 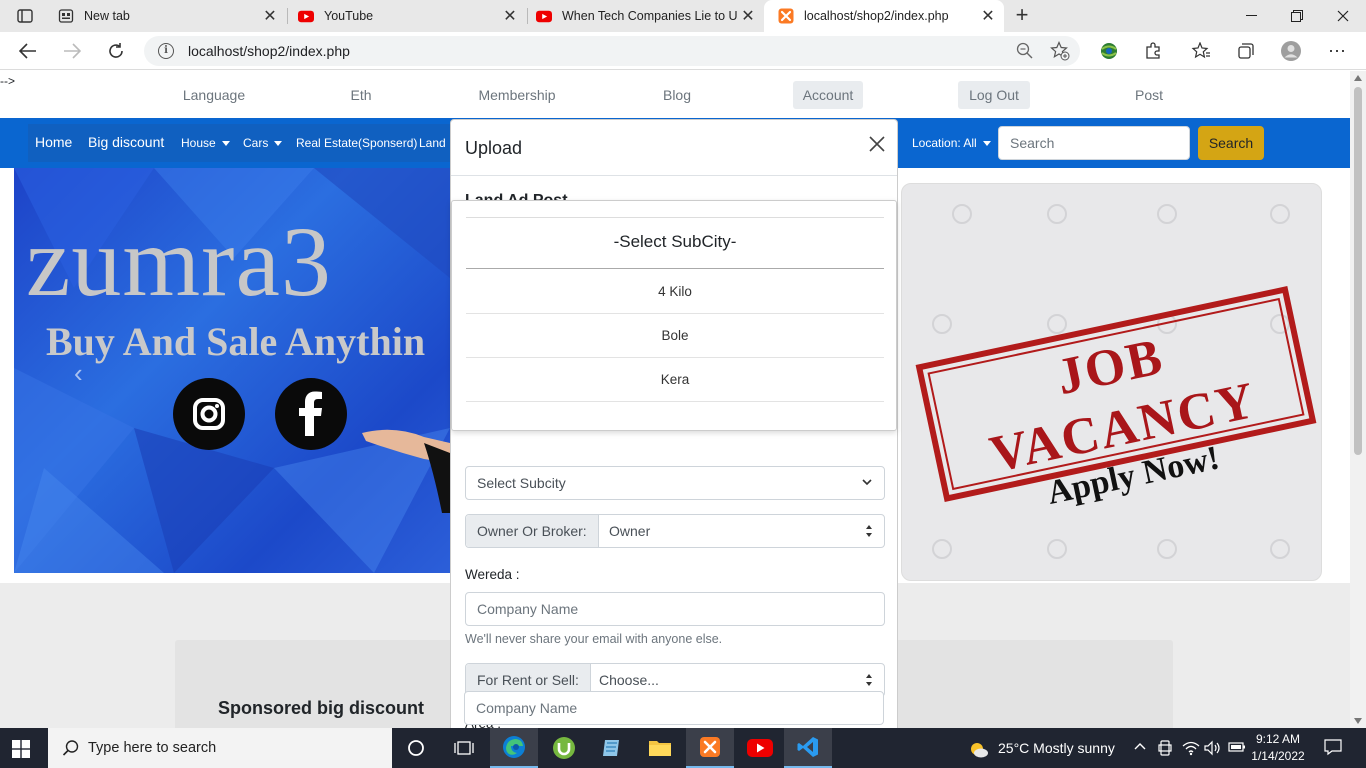 I want to click on carousel-prev-icon: ‹, so click(x=78, y=373).